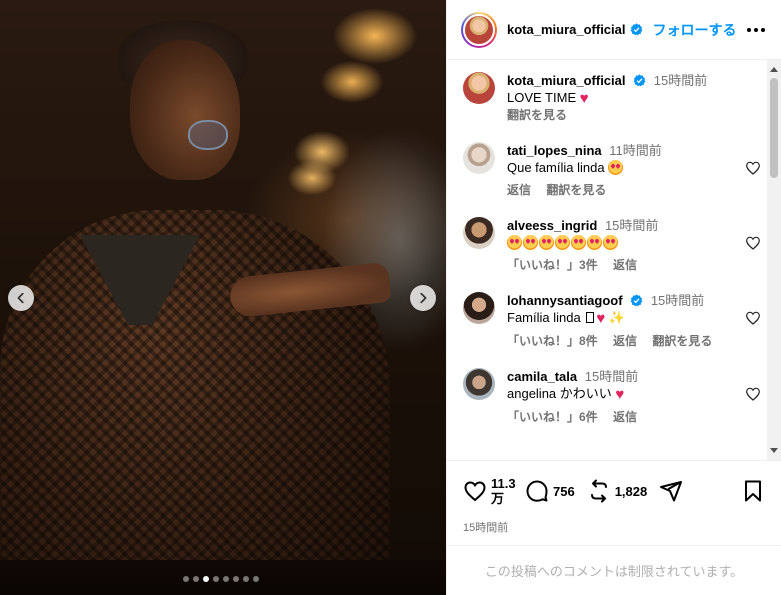 The width and height of the screenshot is (781, 595). Describe the element at coordinates (774, 69) in the screenshot. I see `scroll-up-arrow-icon` at that location.